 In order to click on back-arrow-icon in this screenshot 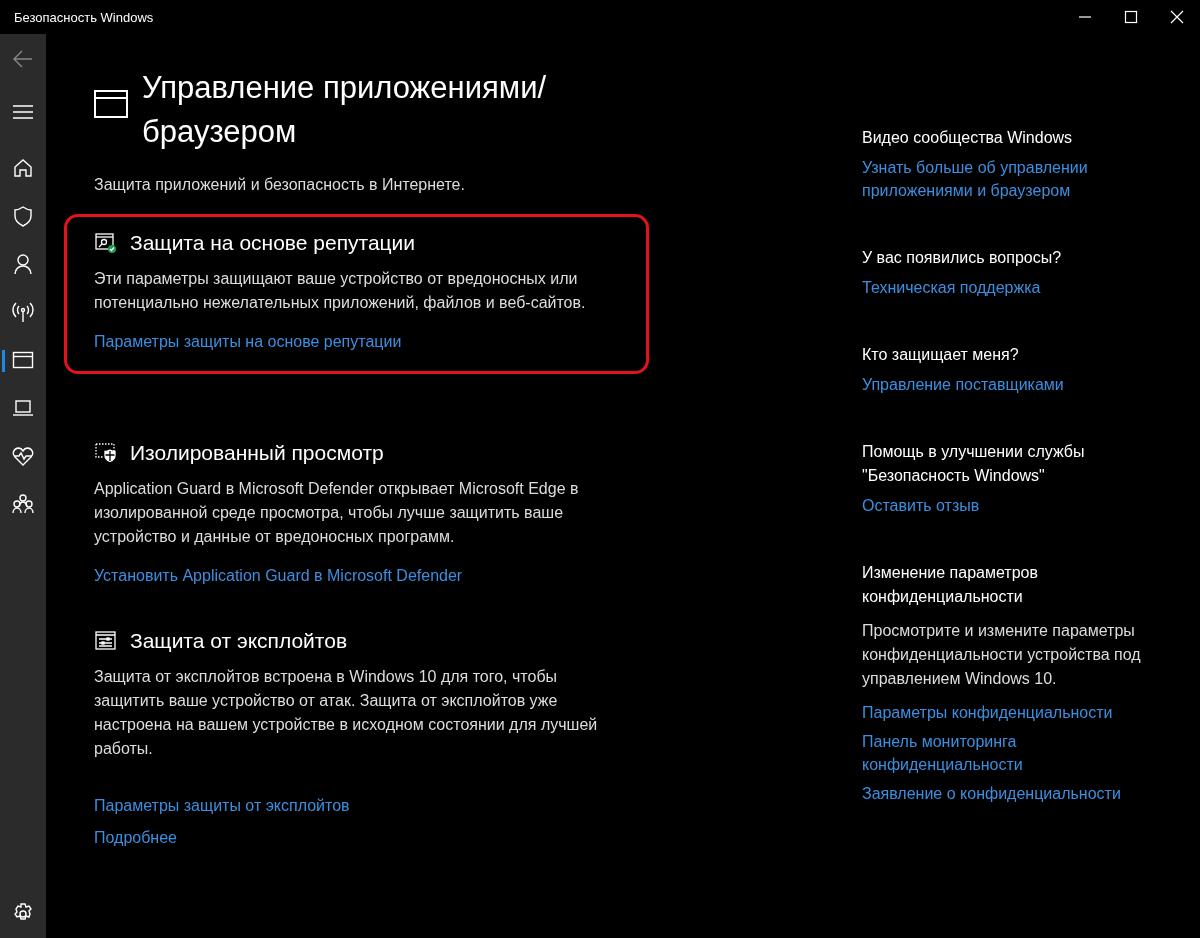, I will do `click(23, 59)`.